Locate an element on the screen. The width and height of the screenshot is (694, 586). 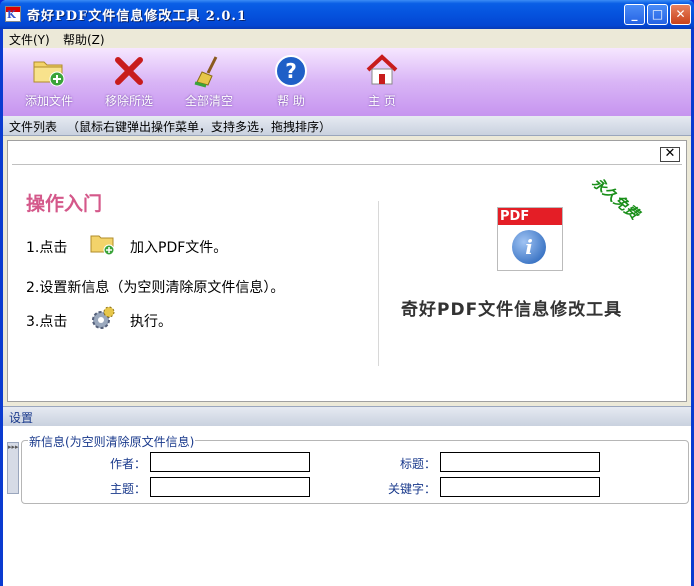
subject-input is located at coordinates (230, 487).